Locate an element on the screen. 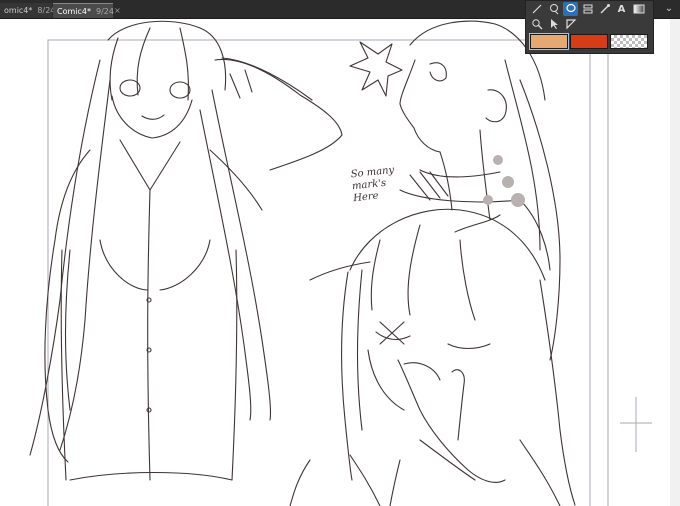 This screenshot has width=680, height=506. tab-comic4-page8: omic4* 8/24 is located at coordinates (27, 10).